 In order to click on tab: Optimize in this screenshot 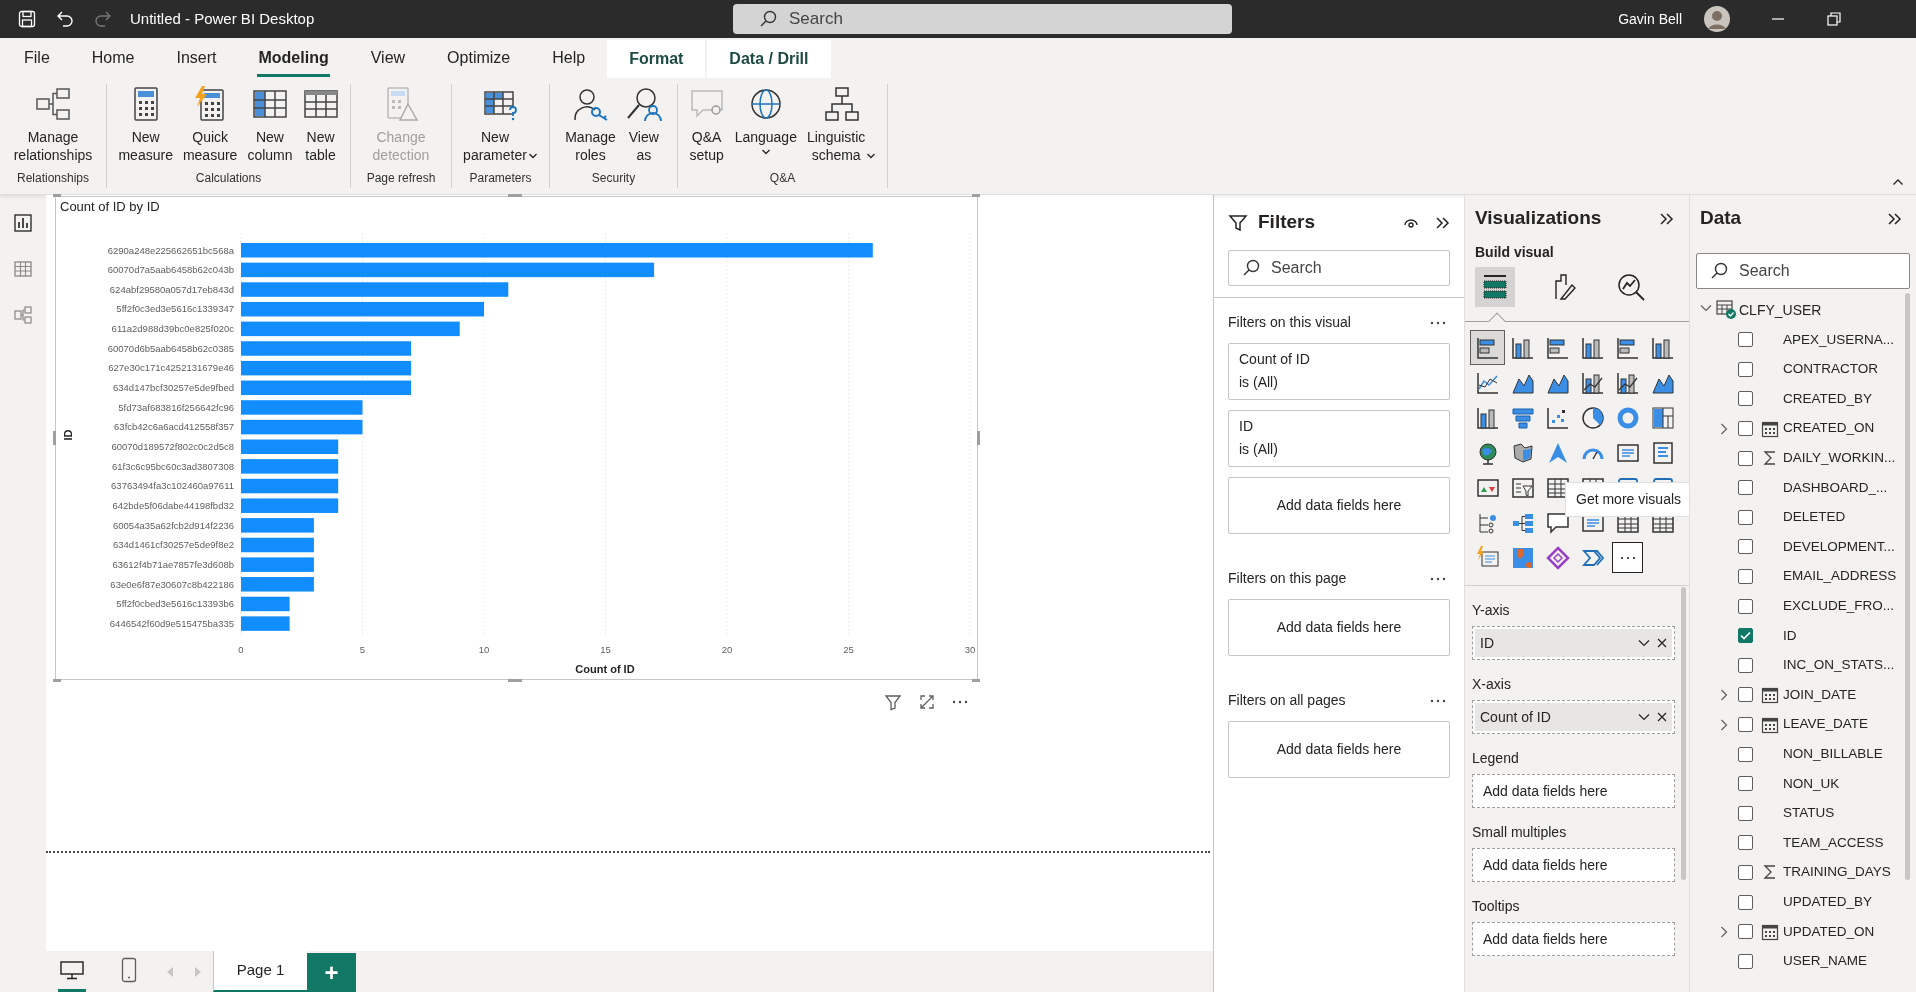, I will do `click(479, 58)`.